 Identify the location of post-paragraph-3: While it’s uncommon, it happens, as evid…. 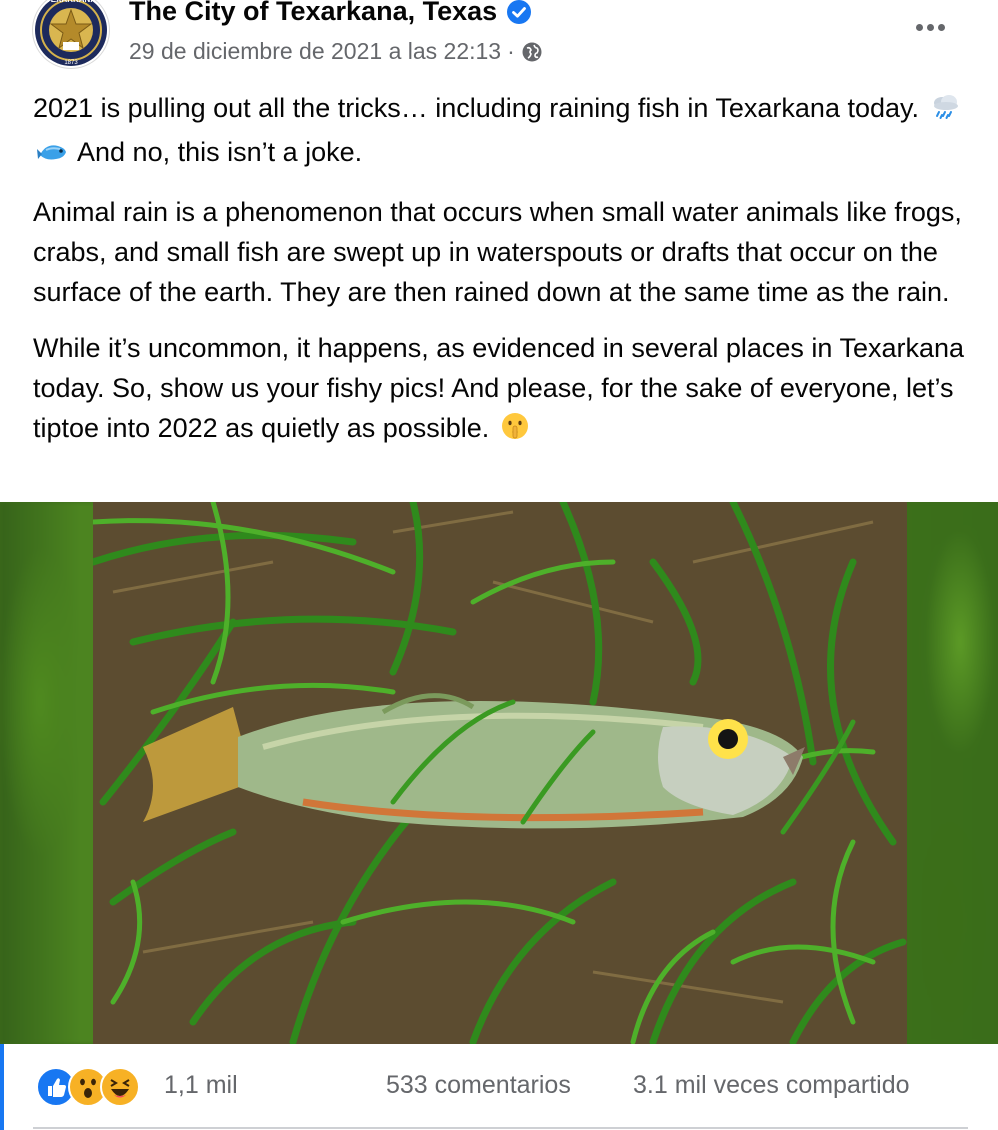
(503, 390).